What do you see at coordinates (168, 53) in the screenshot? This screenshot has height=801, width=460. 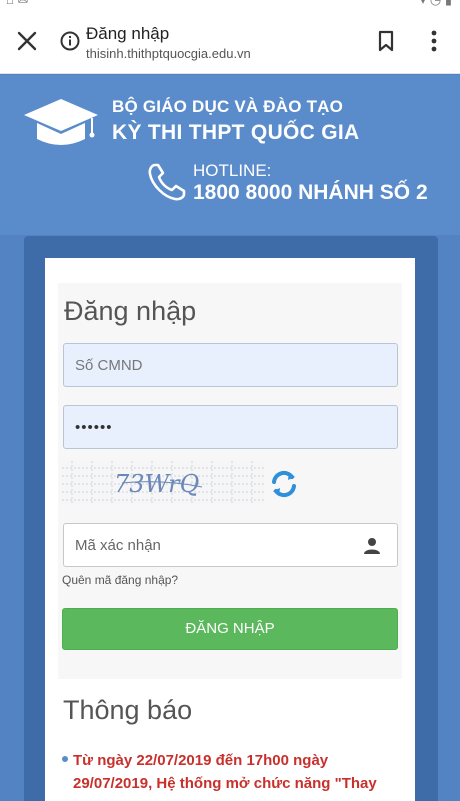 I see `page-url: thisinh.thithptquocgia.edu.vn` at bounding box center [168, 53].